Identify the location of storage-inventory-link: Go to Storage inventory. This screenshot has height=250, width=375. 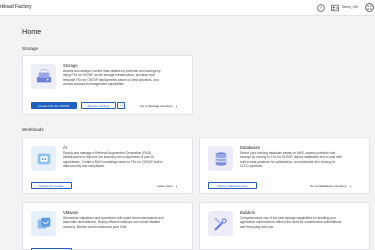
(159, 106).